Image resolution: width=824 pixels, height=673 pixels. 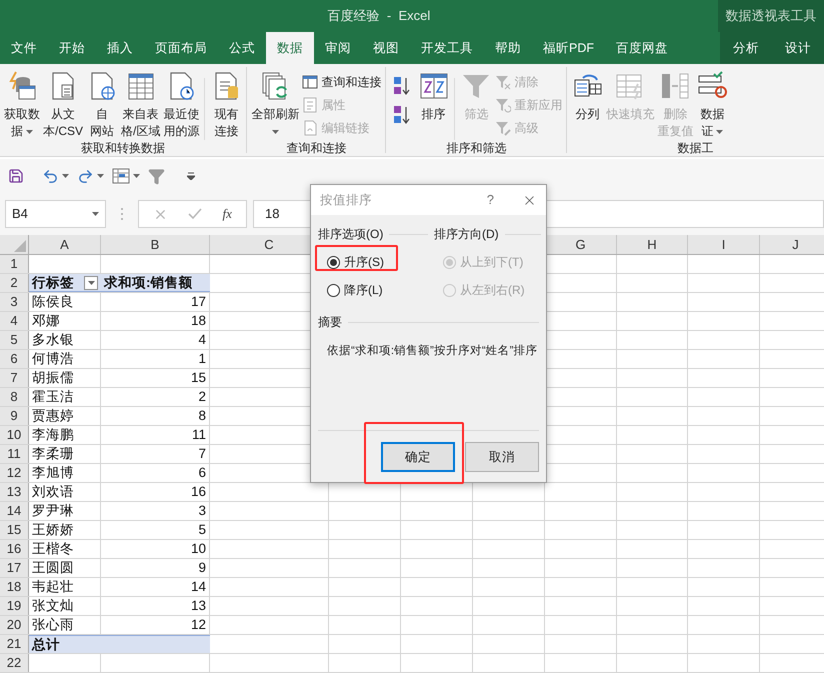 What do you see at coordinates (771, 16) in the screenshot?
I see `context-title: 数据透视表工具` at bounding box center [771, 16].